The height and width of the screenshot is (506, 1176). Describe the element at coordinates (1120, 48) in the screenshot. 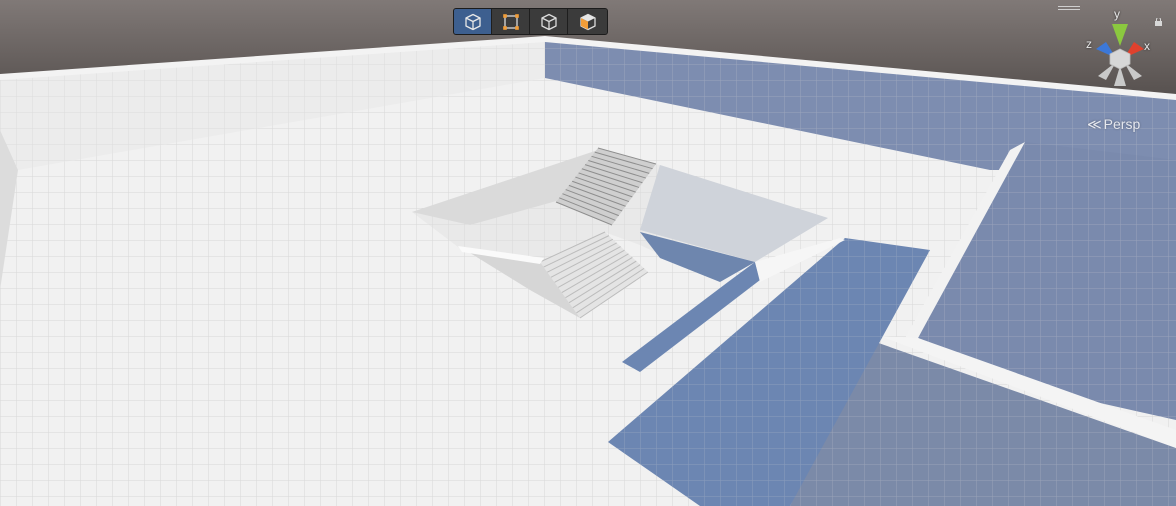

I see `orientation-gizmo: y z x` at that location.